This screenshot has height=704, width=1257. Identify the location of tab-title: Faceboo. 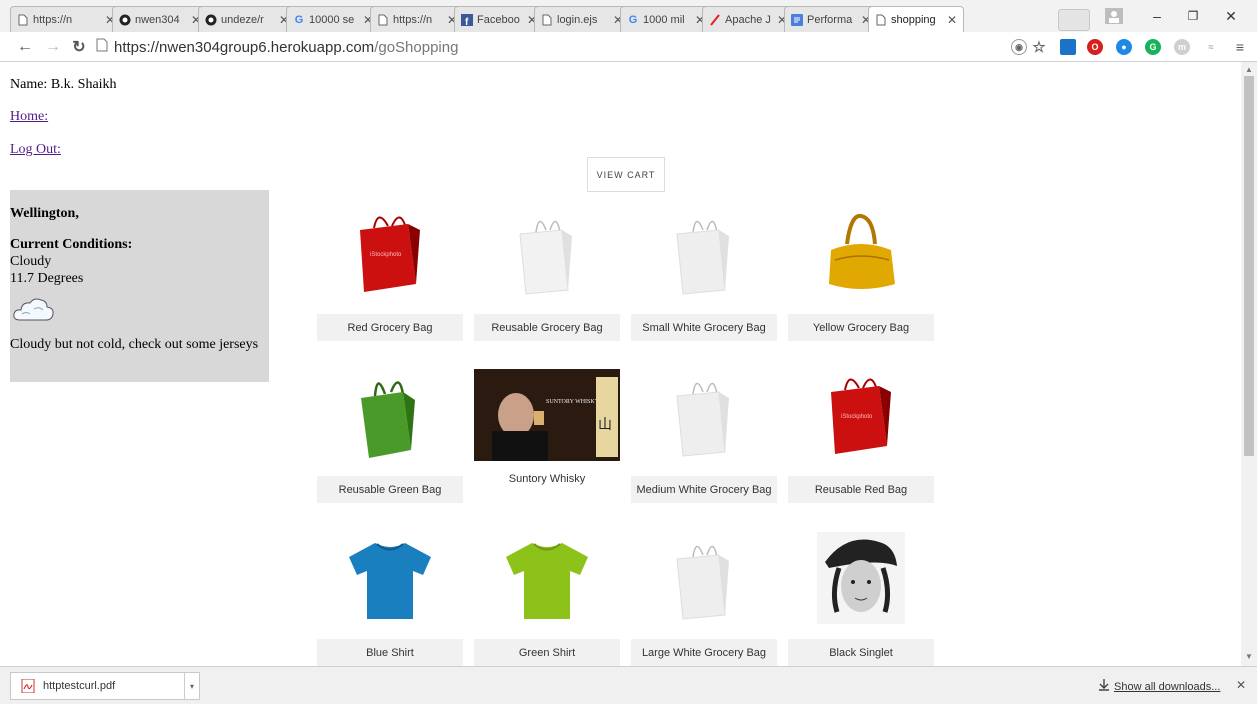
(498, 19).